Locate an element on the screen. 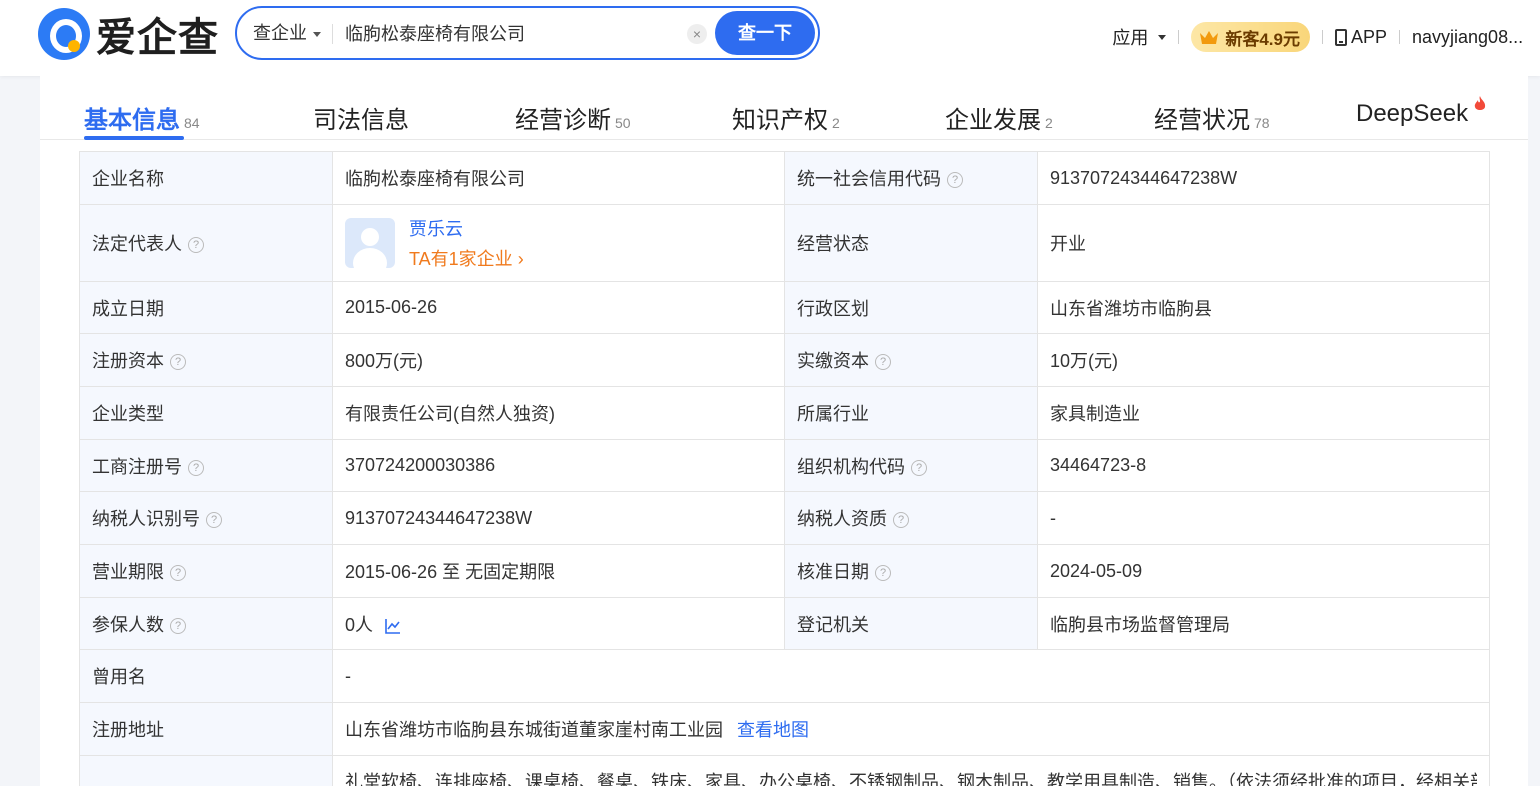 The height and width of the screenshot is (786, 1540). term-label-text: 营业期限 is located at coordinates (128, 572).